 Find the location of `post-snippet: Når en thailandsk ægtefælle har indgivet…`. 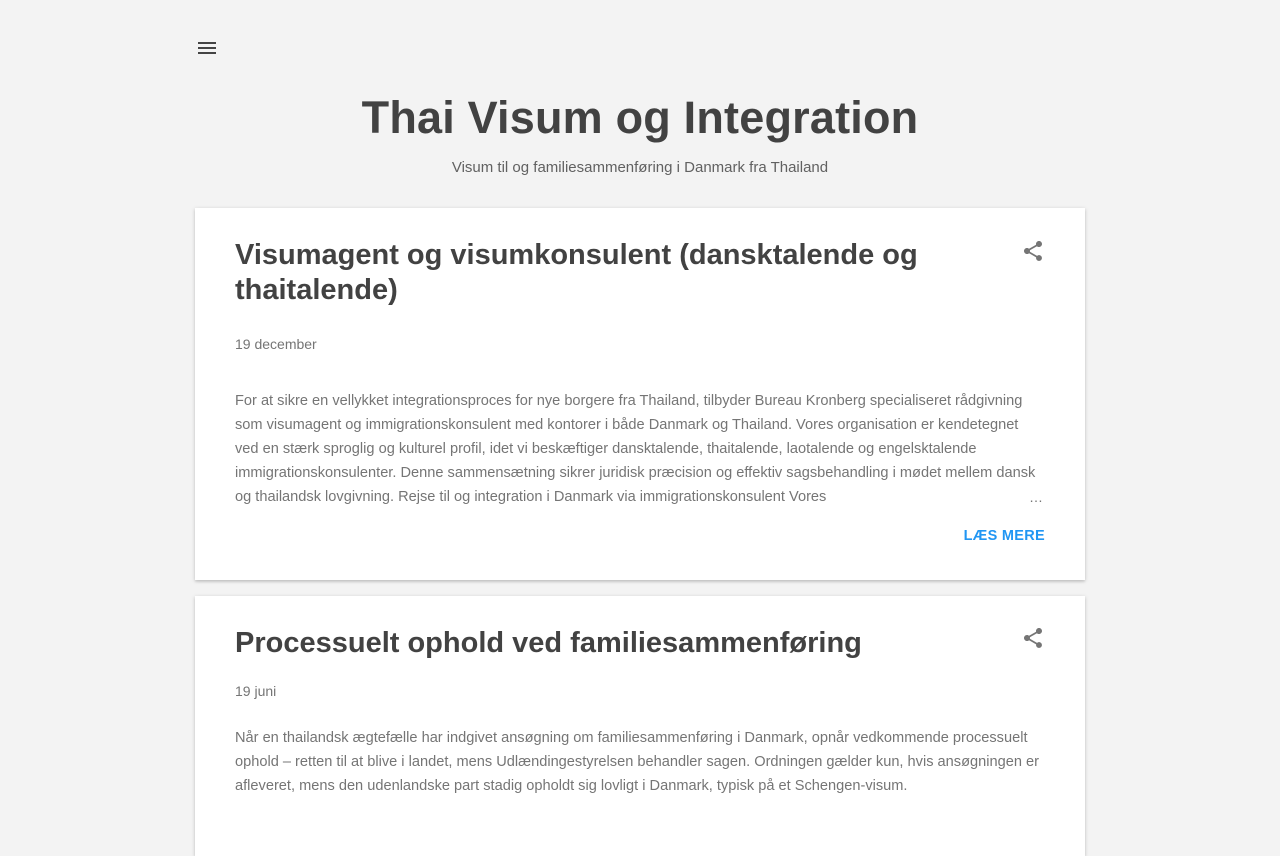

post-snippet: Når en thailandsk ægtefælle har indgivet… is located at coordinates (640, 762).